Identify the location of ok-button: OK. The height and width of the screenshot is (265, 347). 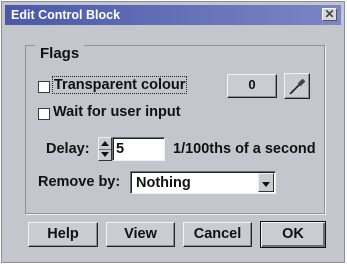
(293, 234).